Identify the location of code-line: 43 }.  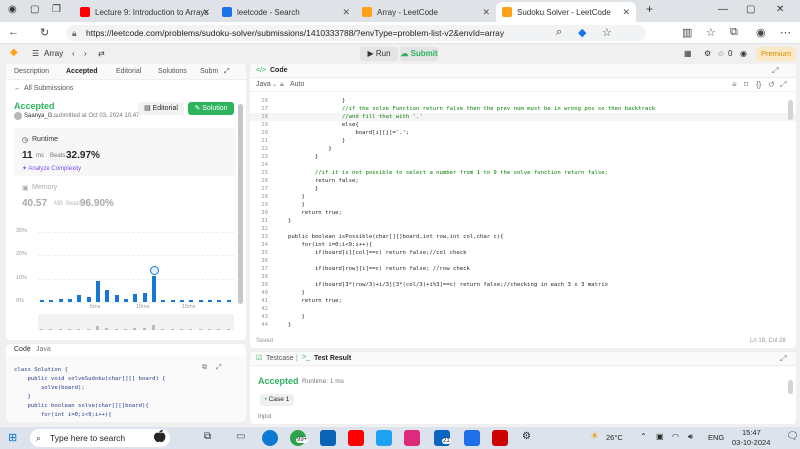
(523, 317).